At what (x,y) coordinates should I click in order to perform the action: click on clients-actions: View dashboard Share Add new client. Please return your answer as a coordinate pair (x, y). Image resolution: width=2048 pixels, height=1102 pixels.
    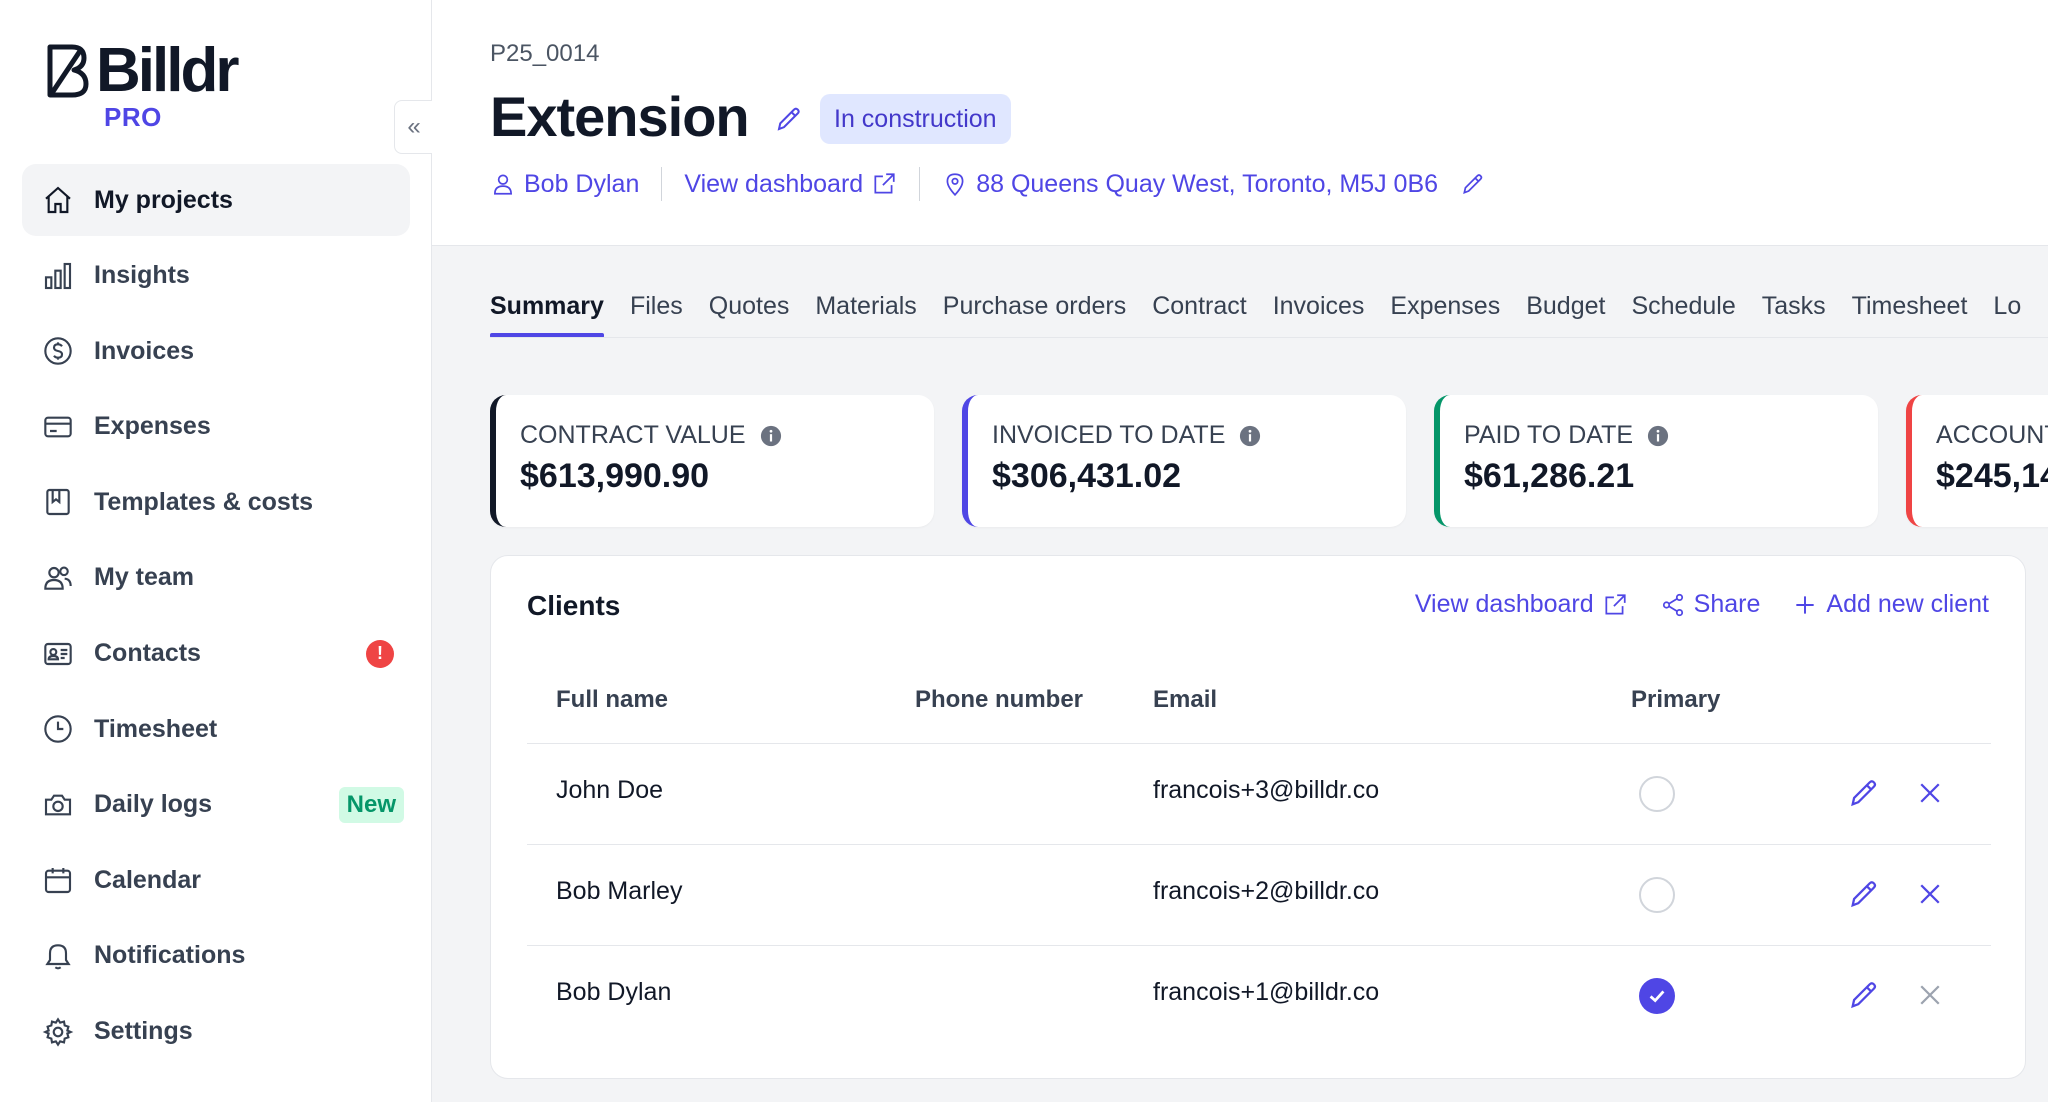
    Looking at the image, I should click on (1686, 604).